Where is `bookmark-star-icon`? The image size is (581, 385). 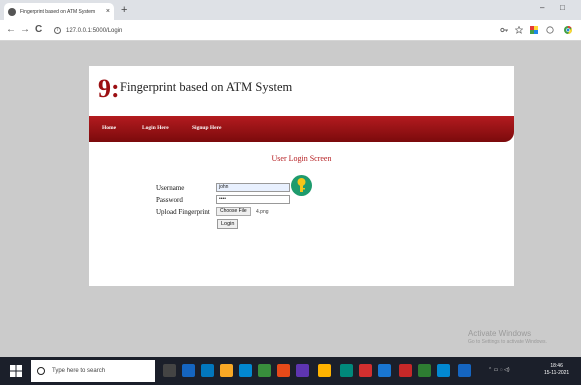
bookmark-star-icon is located at coordinates (519, 30).